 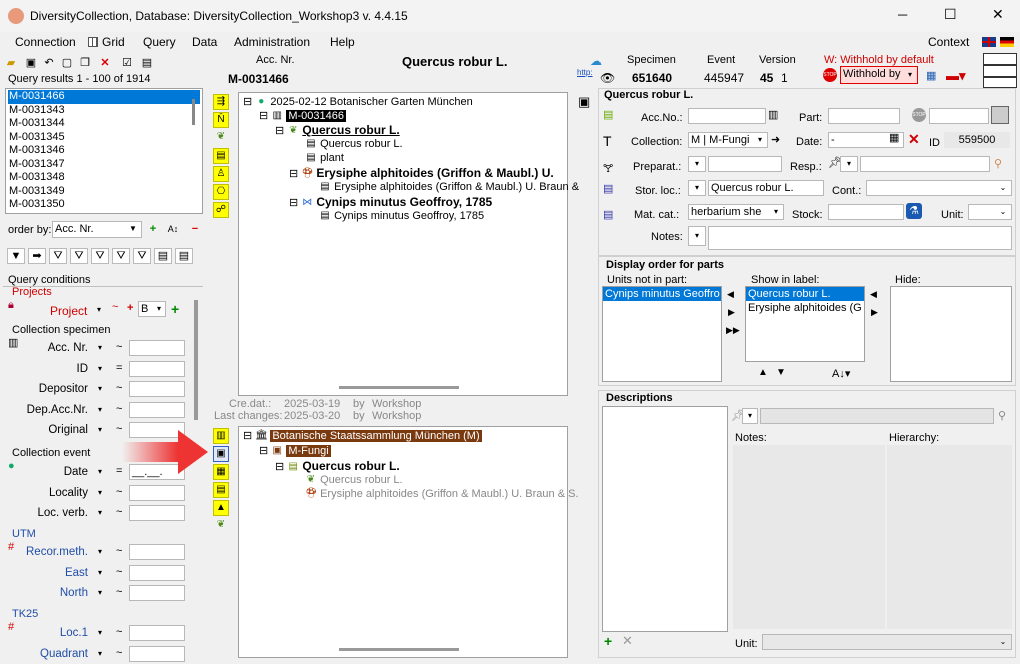 I want to click on menu-data: Data, so click(x=204, y=42).